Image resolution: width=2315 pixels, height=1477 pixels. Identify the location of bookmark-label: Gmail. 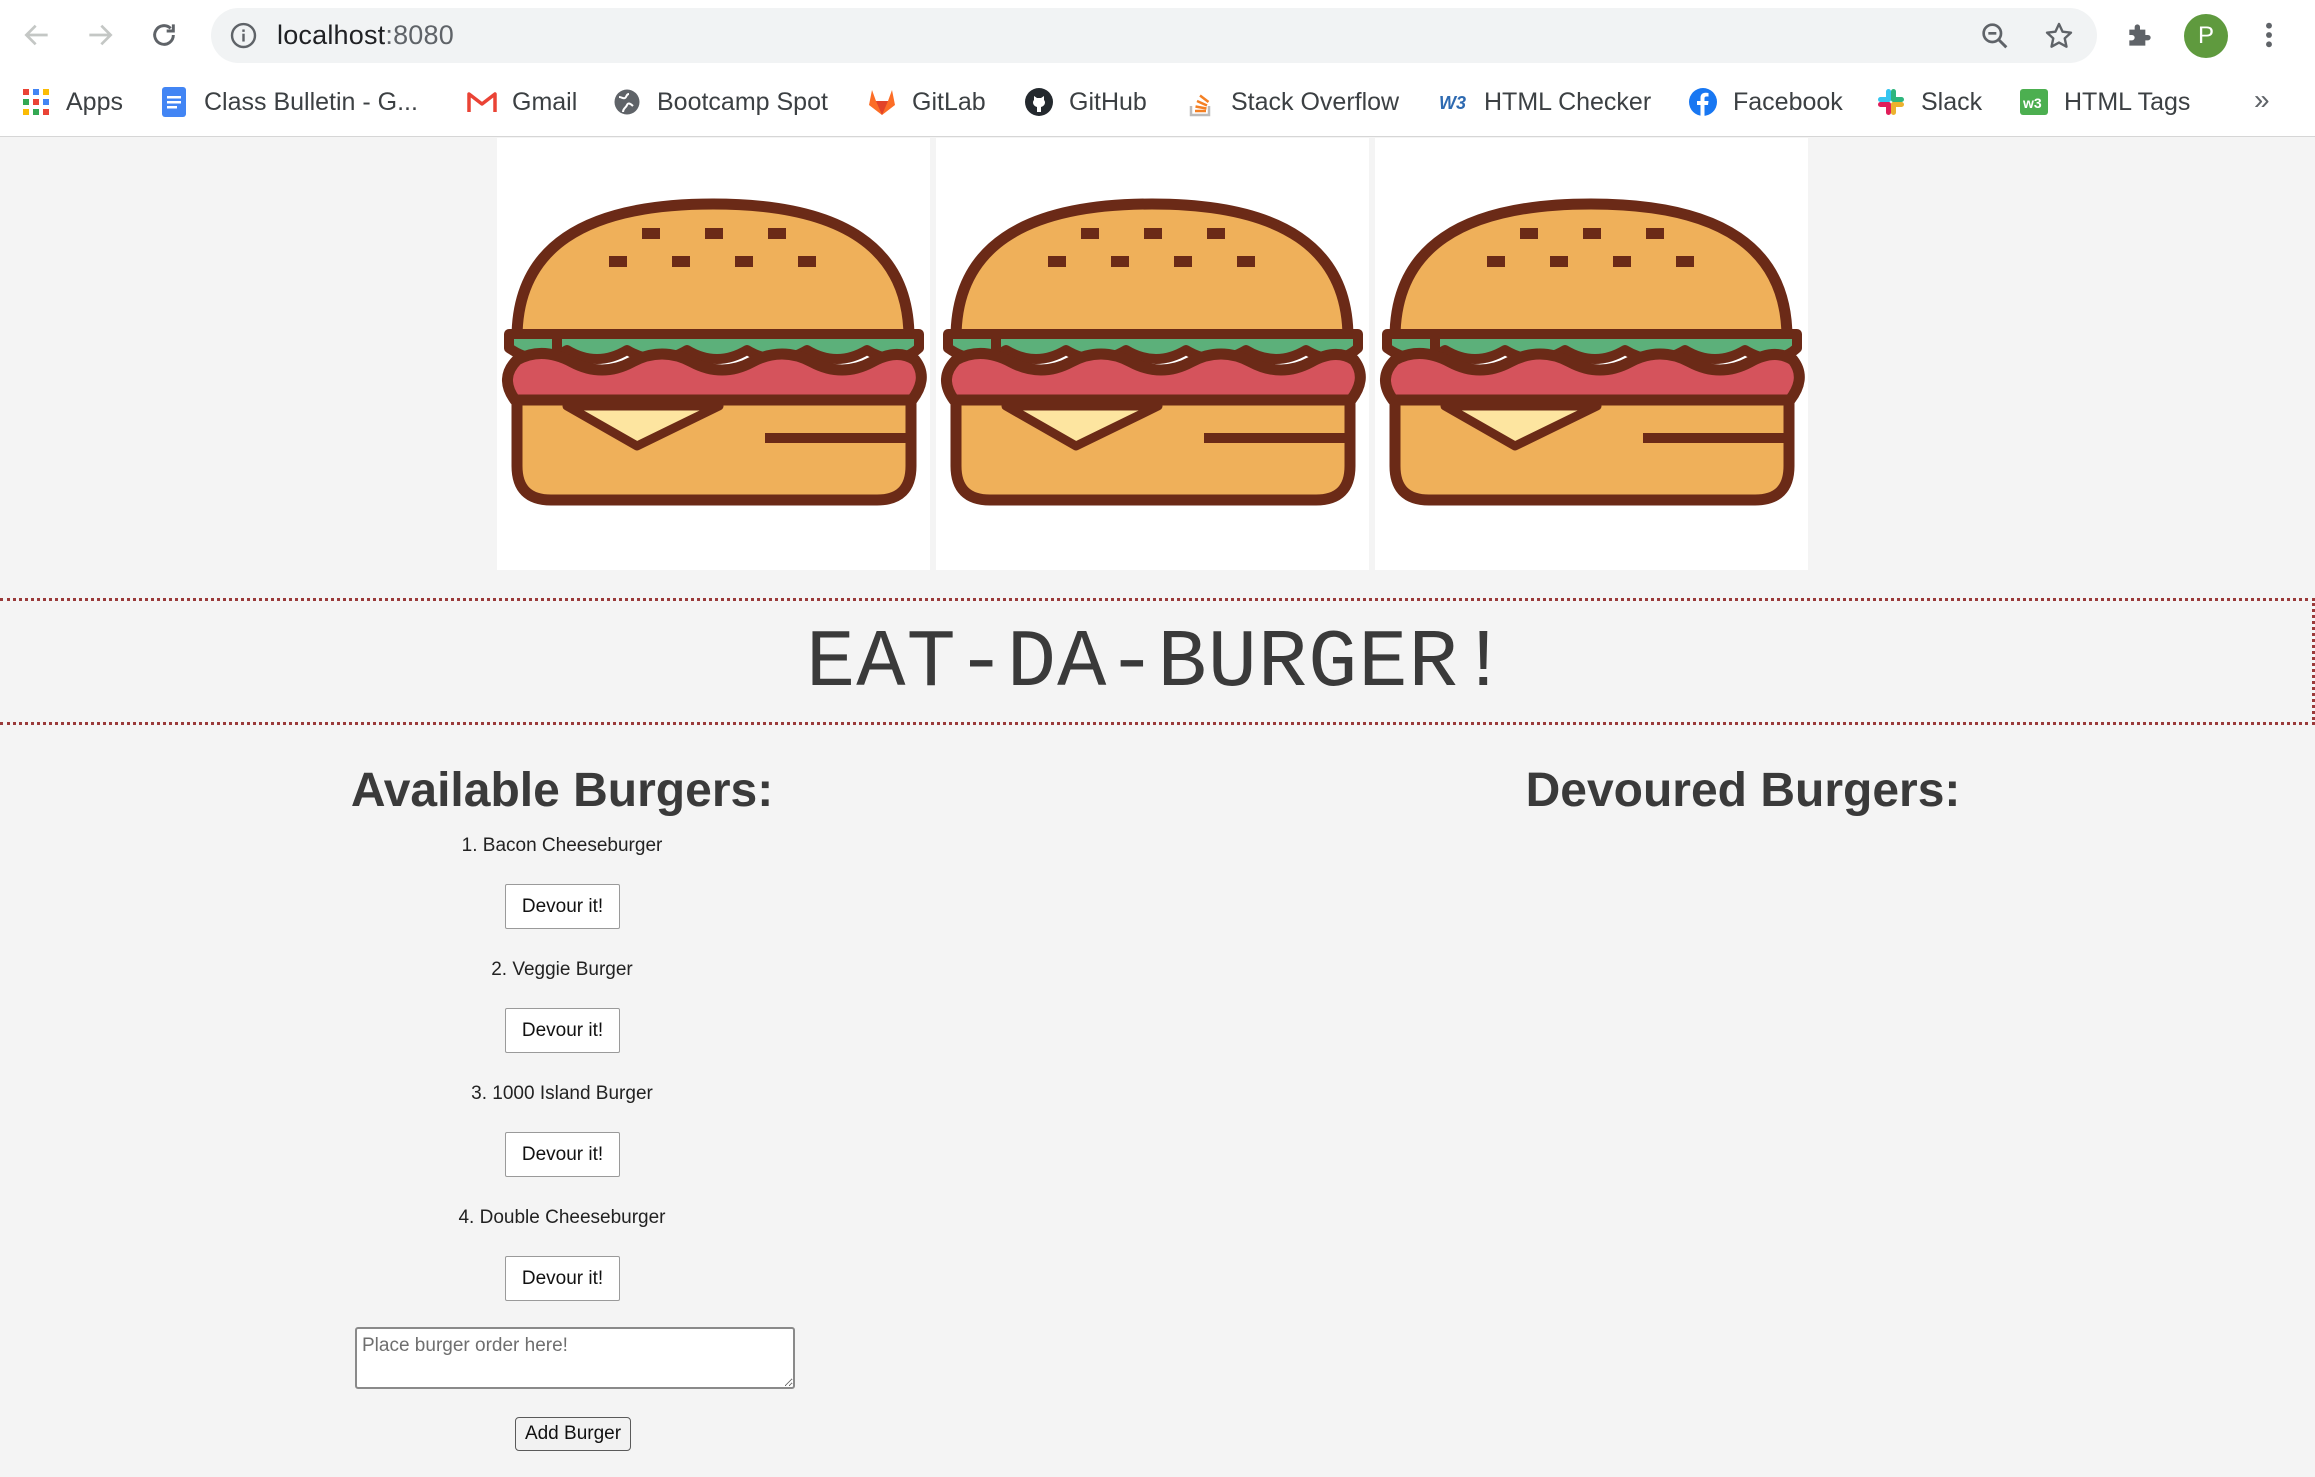
(545, 101).